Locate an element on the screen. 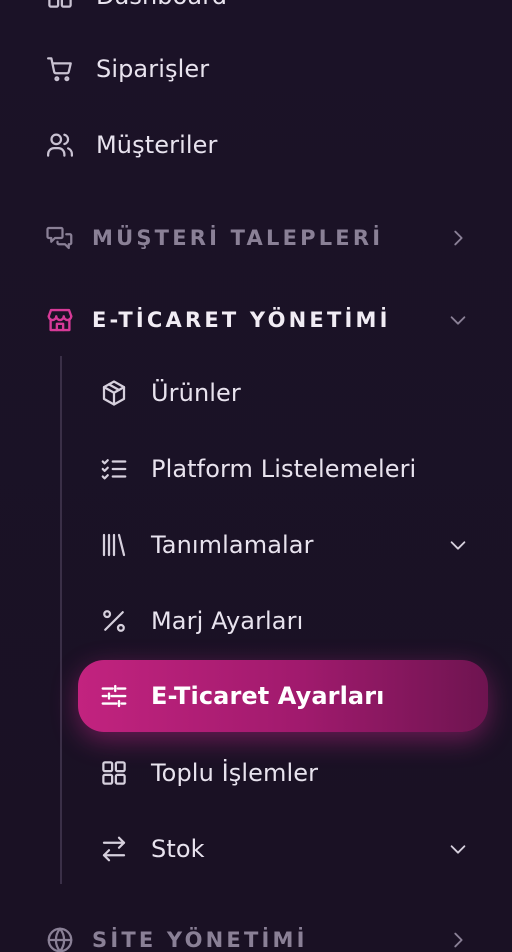 The image size is (512, 952). sidebar-item-margin-settings: Marj Ayarları is located at coordinates (256, 621).